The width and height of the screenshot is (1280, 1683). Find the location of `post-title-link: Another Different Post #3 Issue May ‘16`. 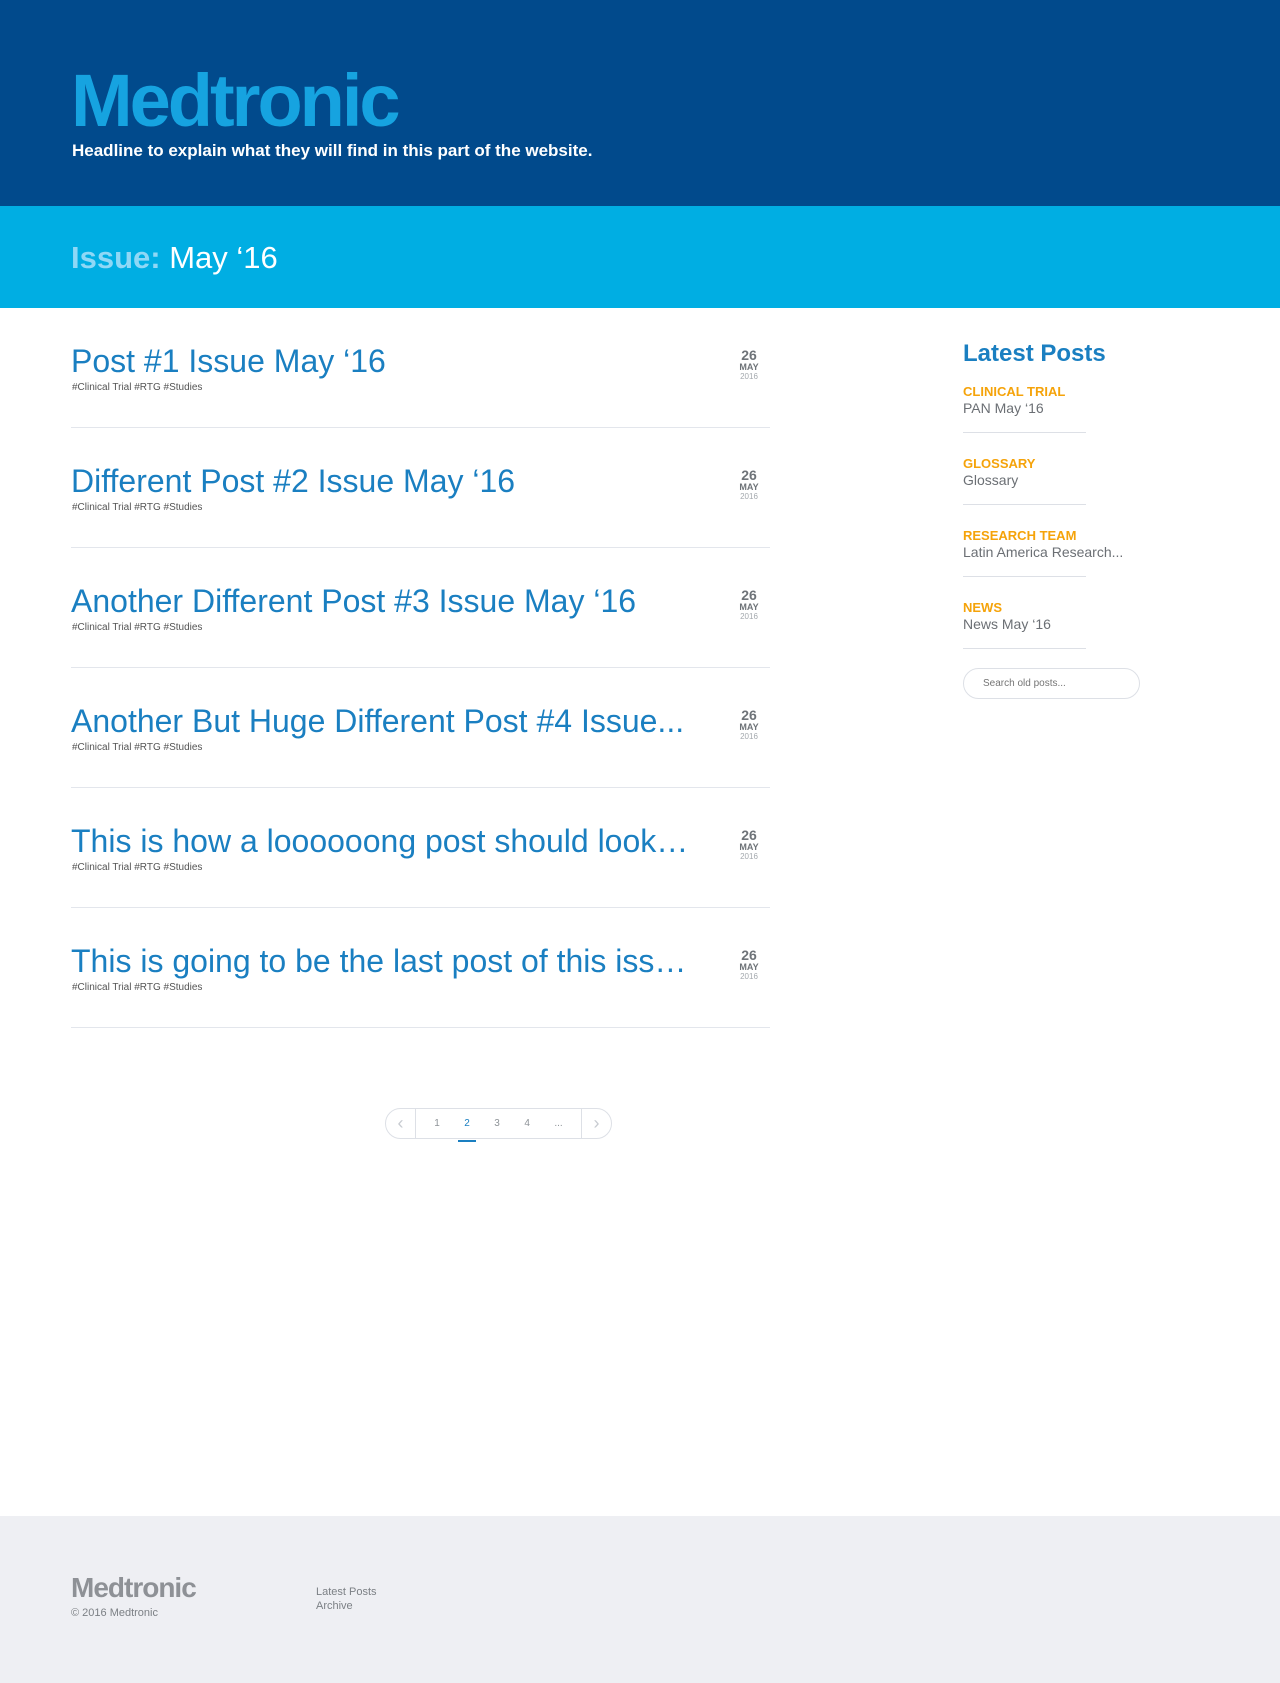

post-title-link: Another Different Post #3 Issue May ‘16 is located at coordinates (381, 601).